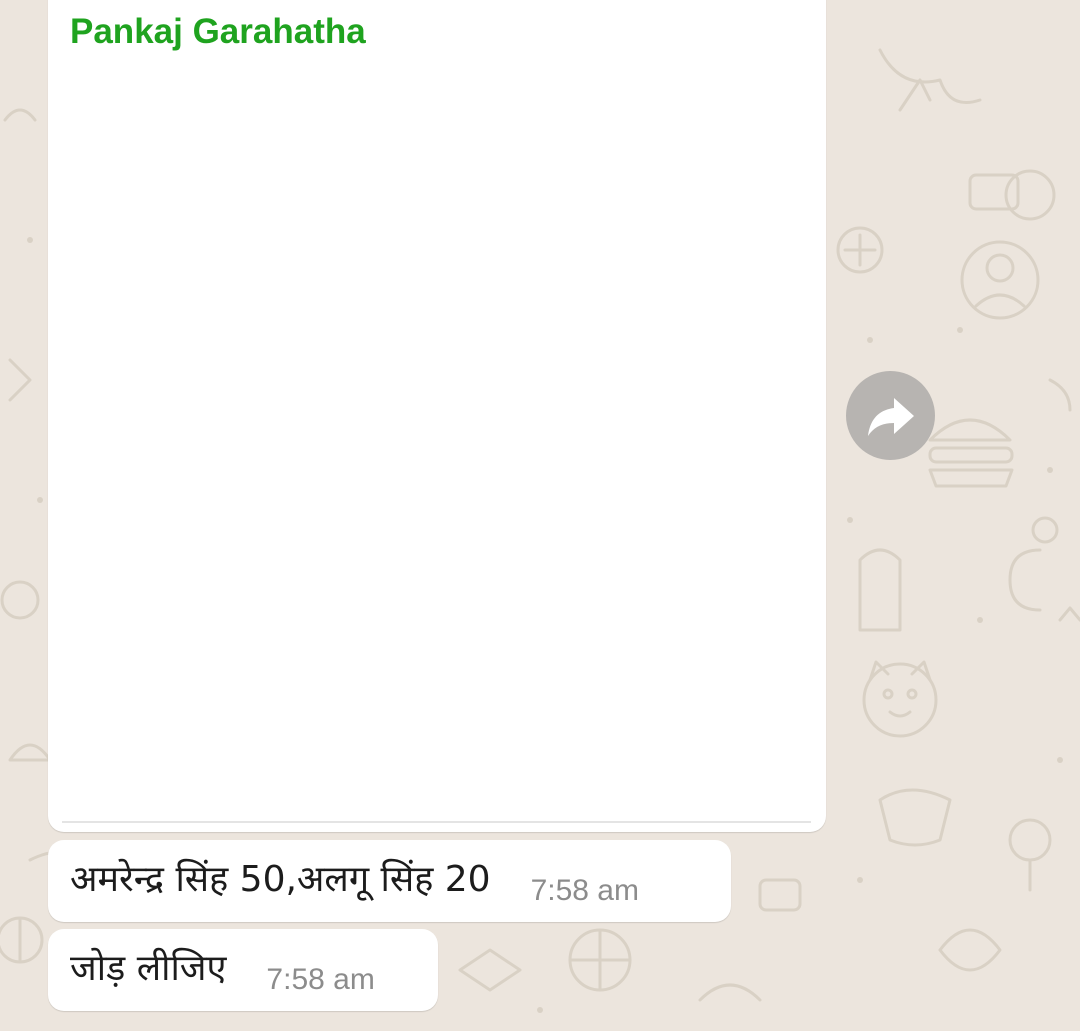 The image size is (1080, 1031). What do you see at coordinates (39, 1) in the screenshot?
I see `bubble-tail` at bounding box center [39, 1].